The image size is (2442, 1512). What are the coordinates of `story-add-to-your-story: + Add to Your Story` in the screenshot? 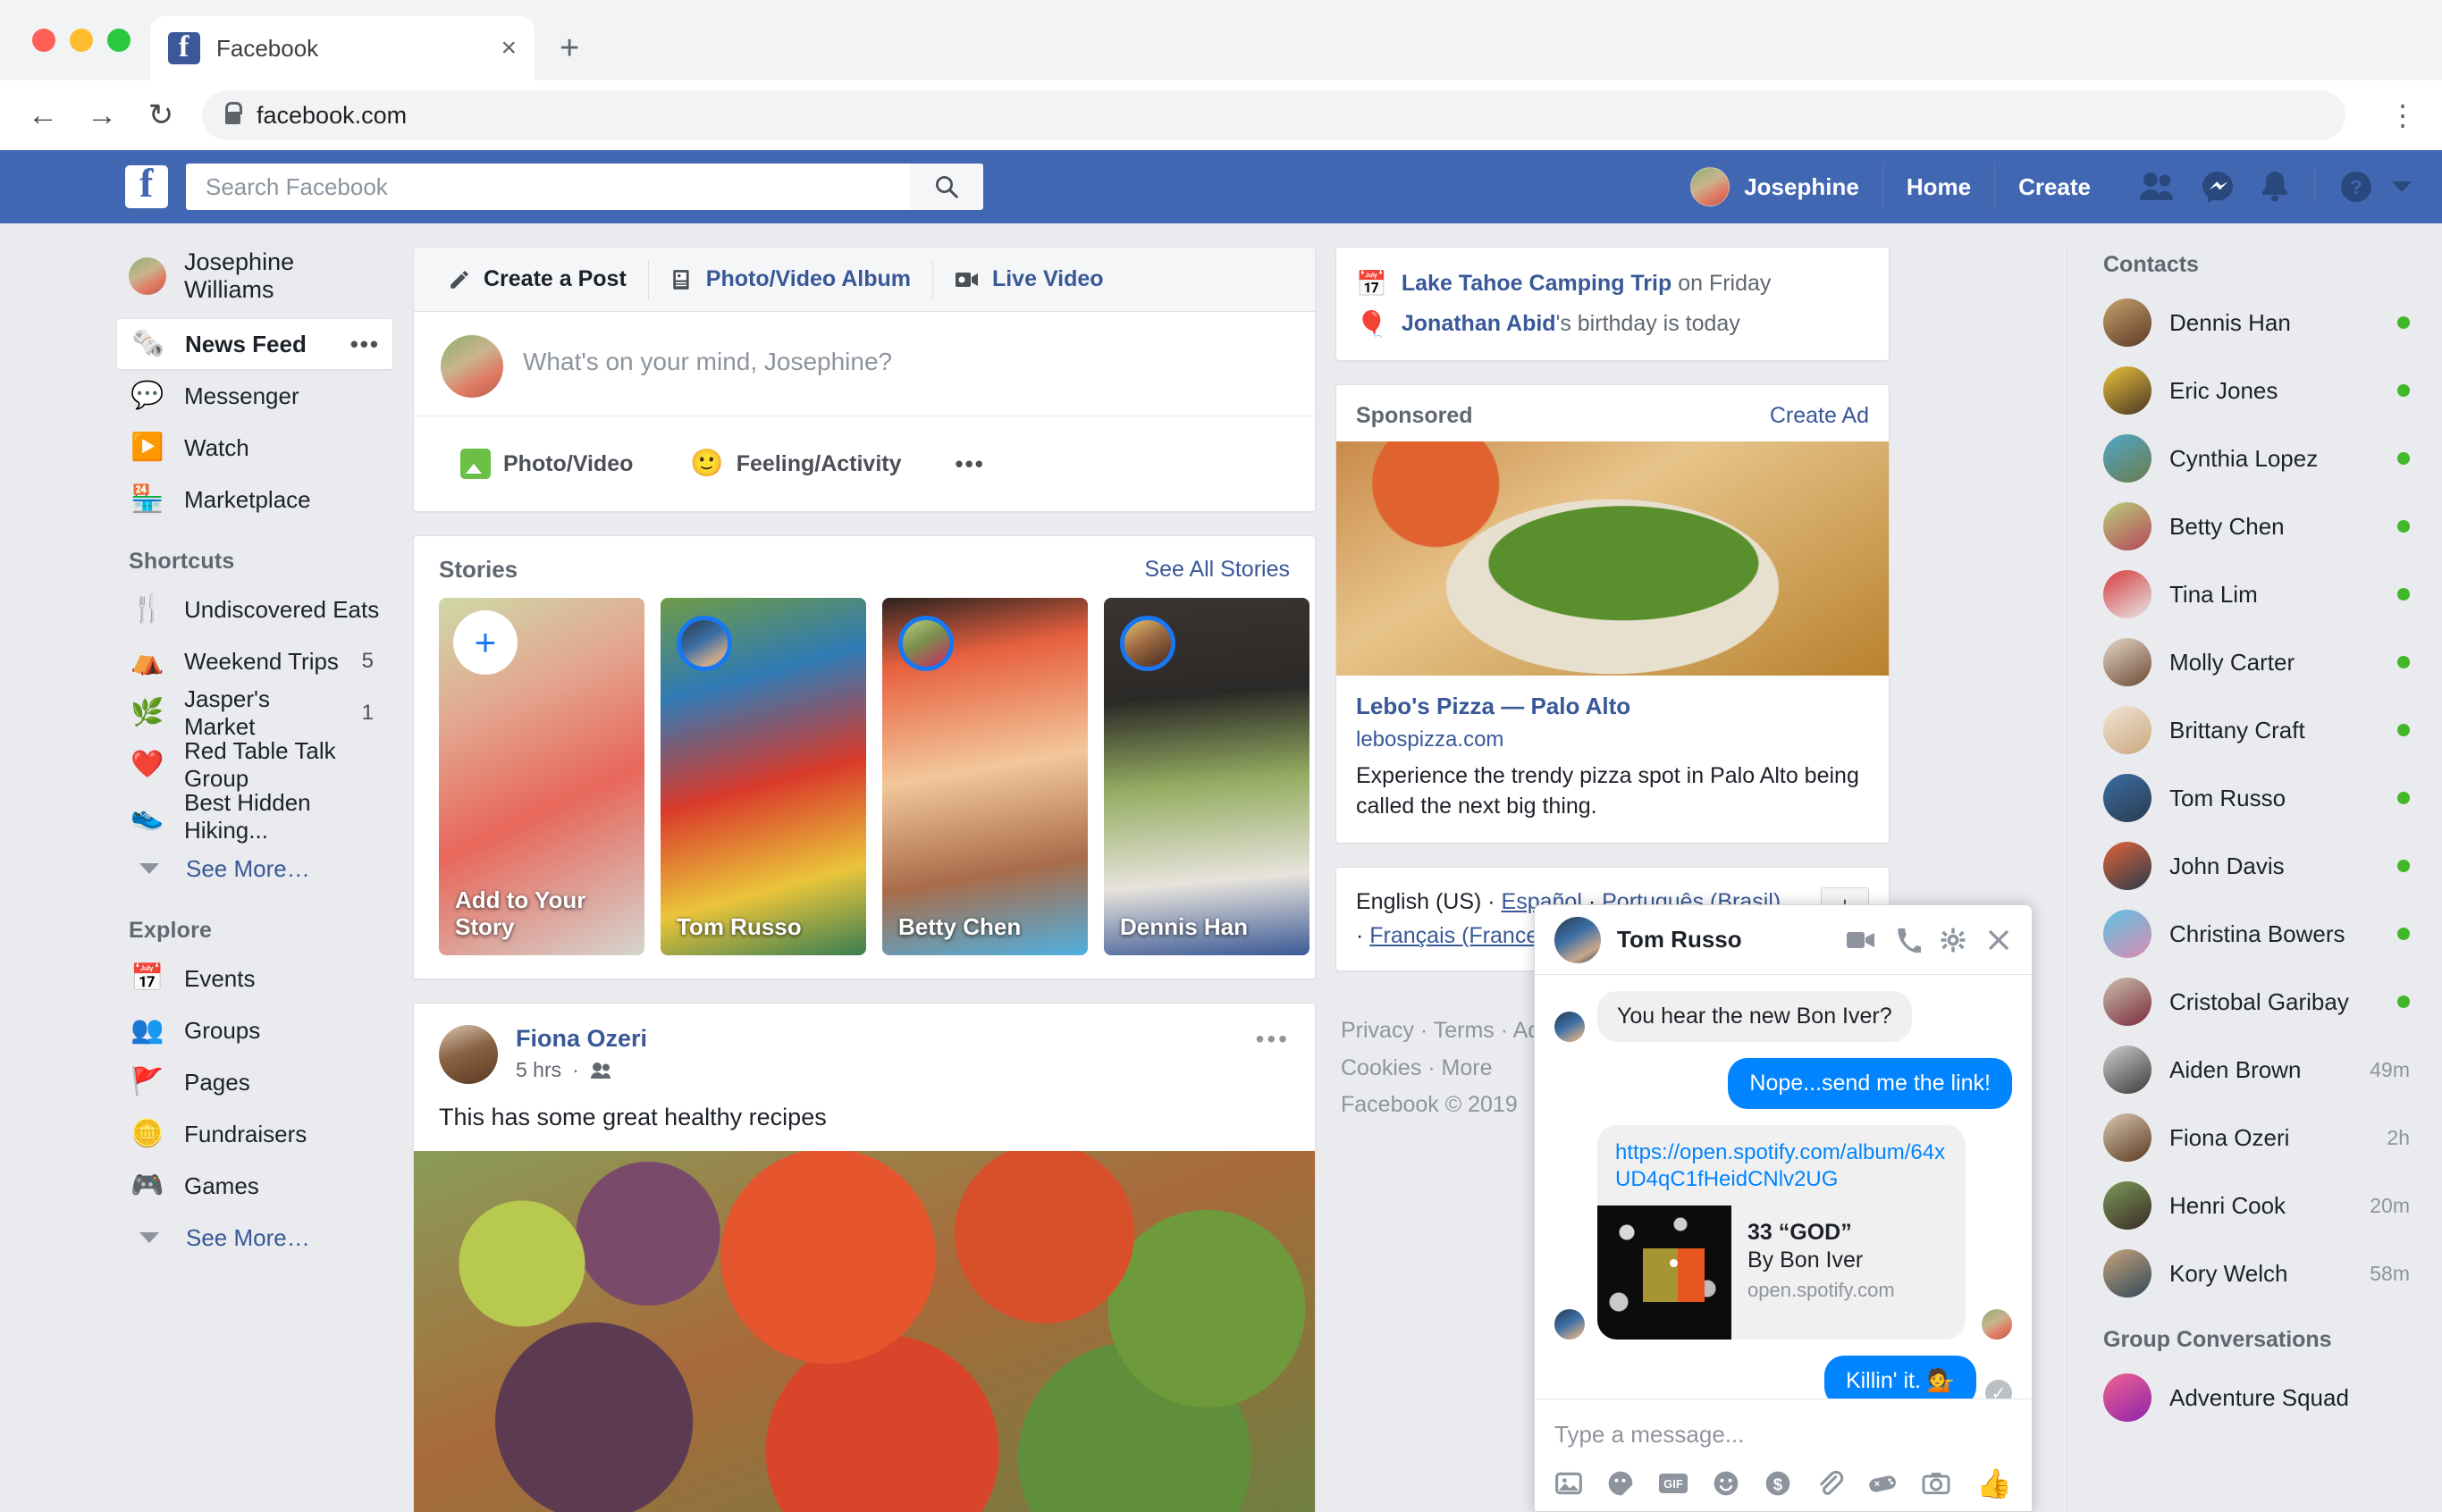 It's located at (542, 776).